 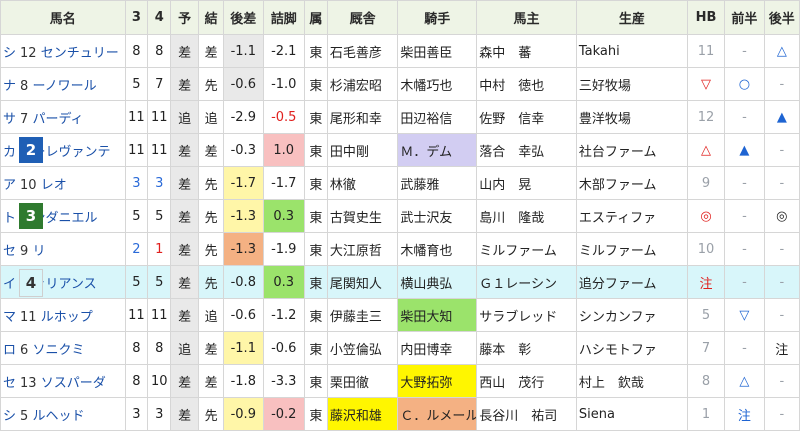 I want to click on horse-name-cell: イ44 ァリアンス, so click(x=63, y=282).